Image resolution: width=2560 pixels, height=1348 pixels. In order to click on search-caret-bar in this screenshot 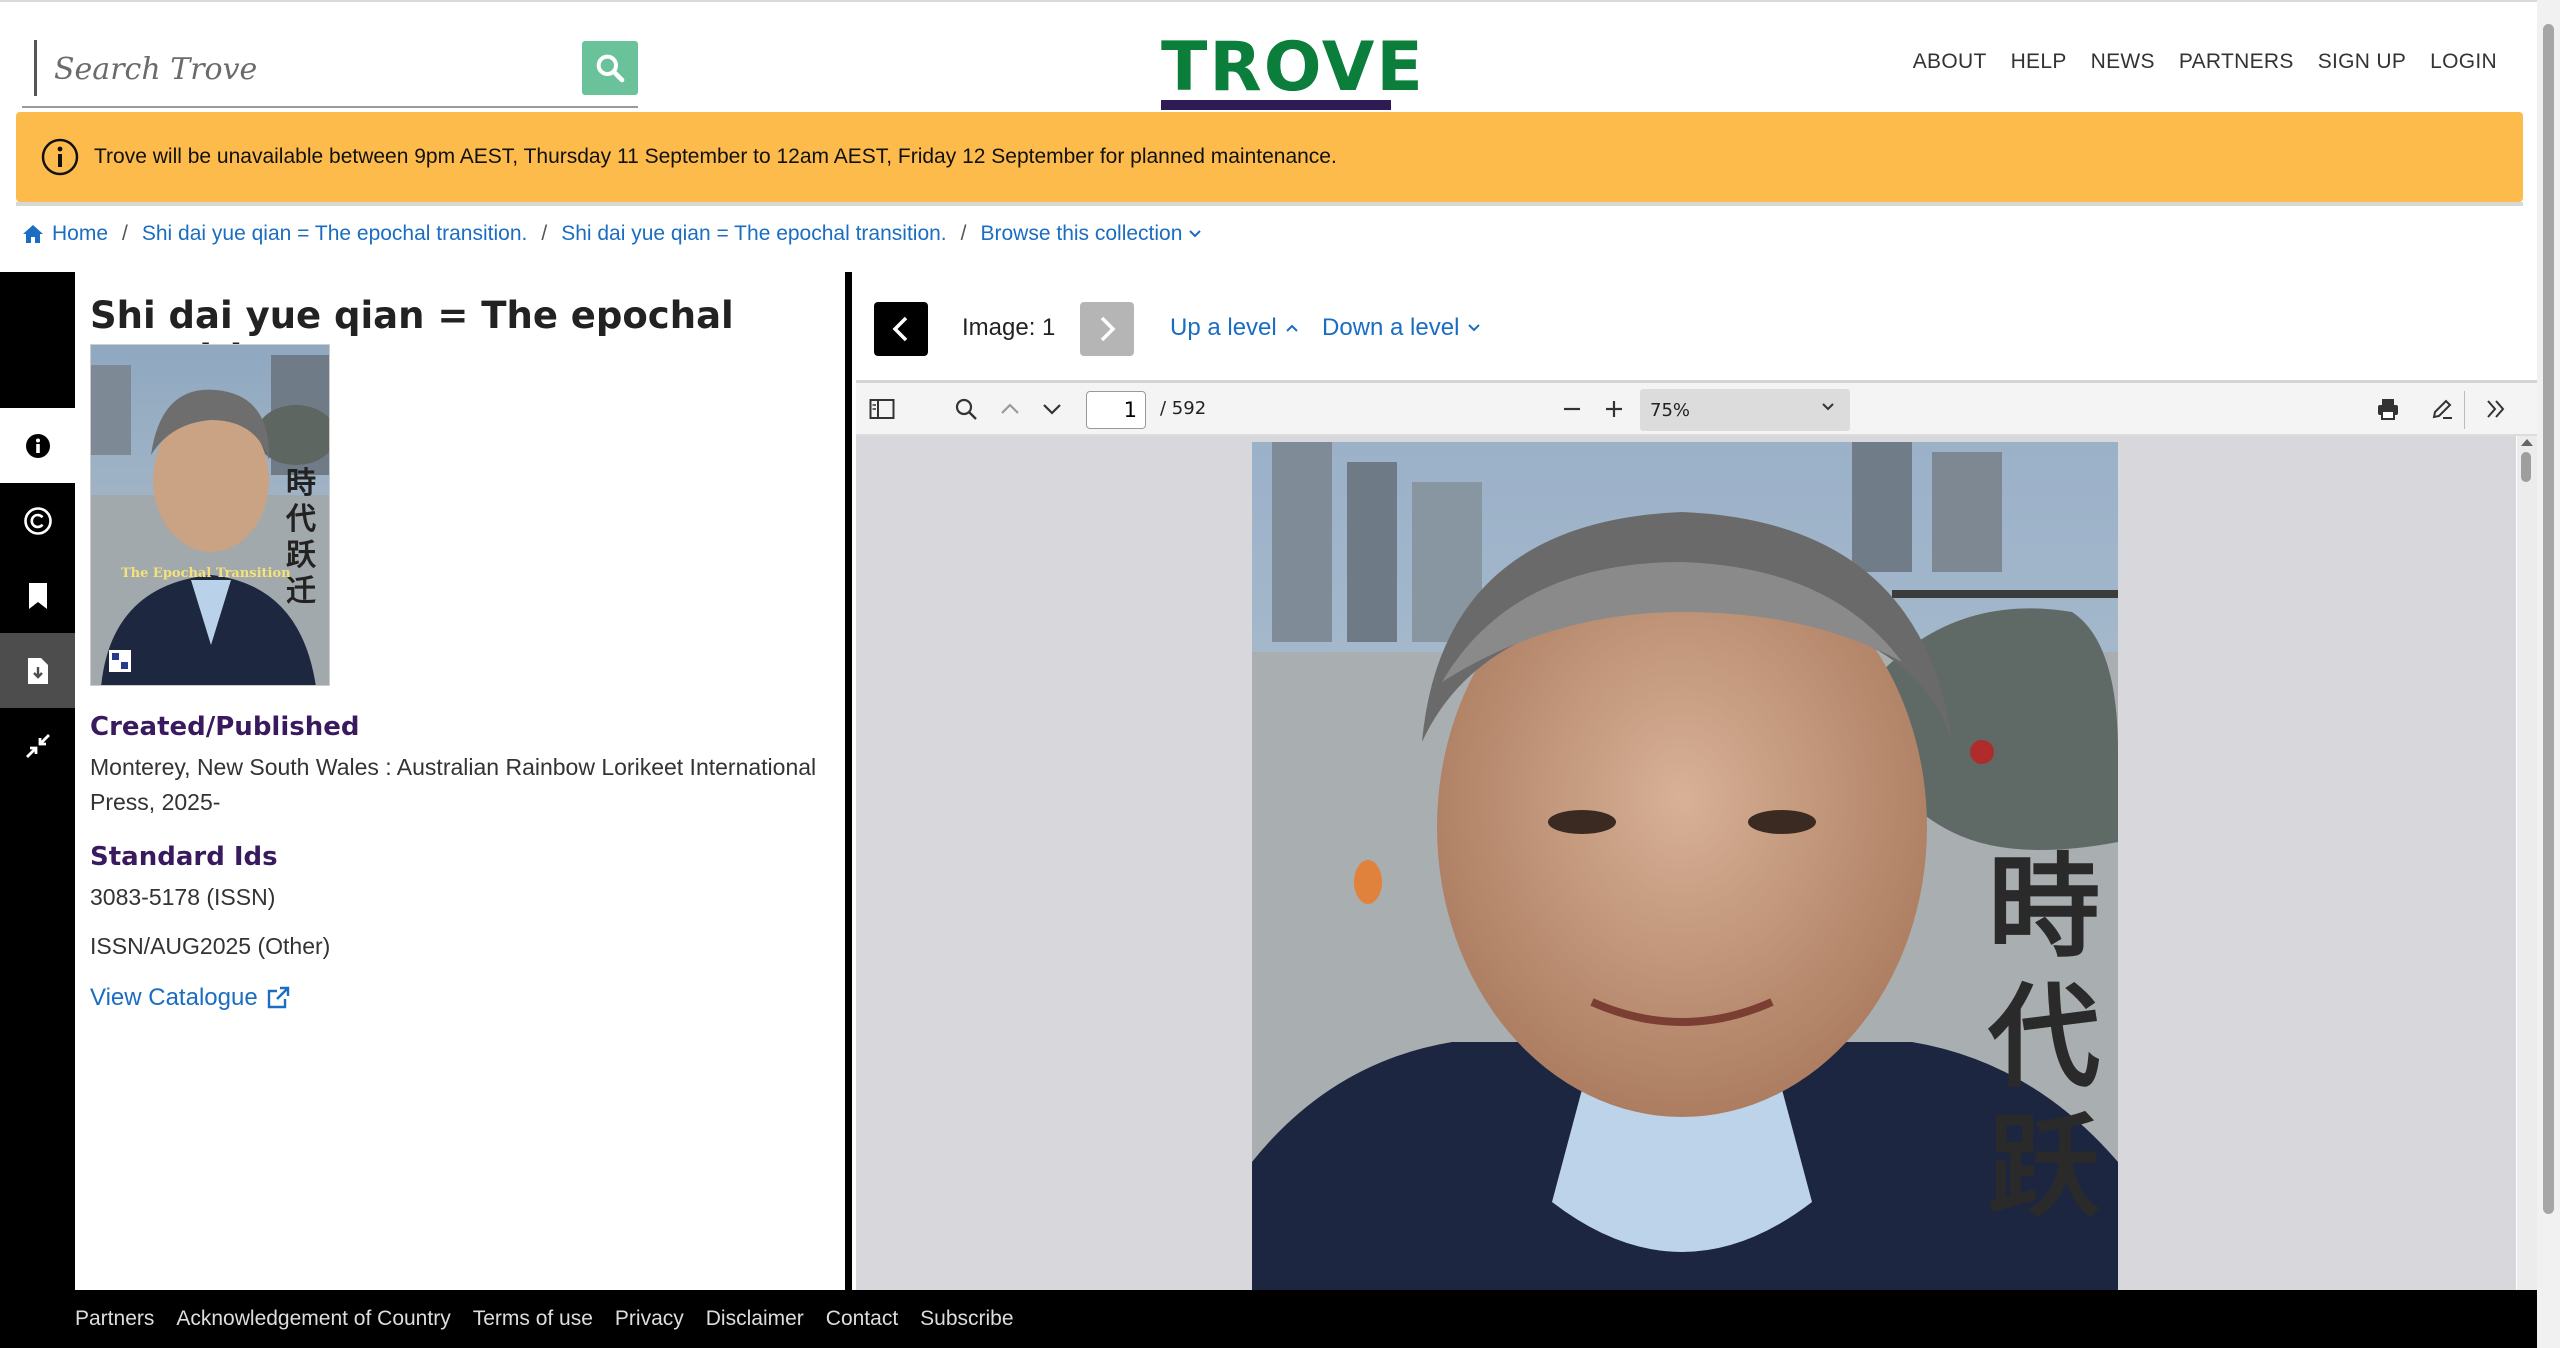, I will do `click(35, 68)`.